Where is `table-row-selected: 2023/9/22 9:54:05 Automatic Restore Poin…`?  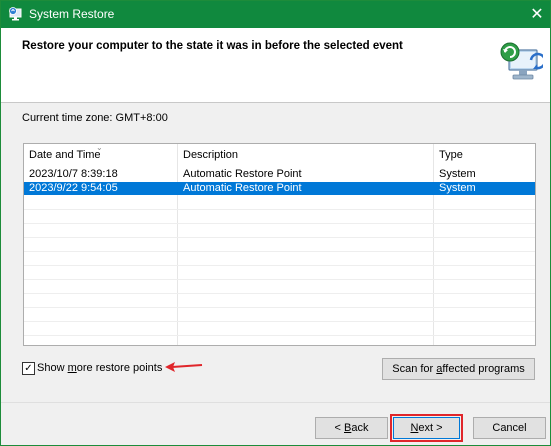 table-row-selected: 2023/9/22 9:54:05 Automatic Restore Poin… is located at coordinates (279, 188).